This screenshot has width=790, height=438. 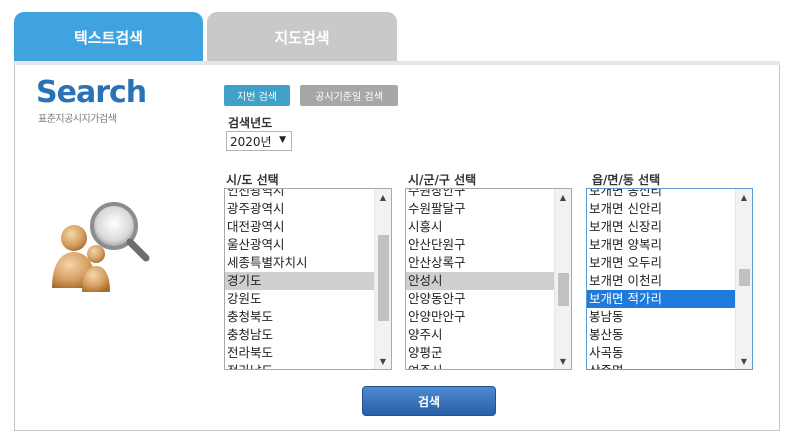 What do you see at coordinates (257, 95) in the screenshot?
I see `lot-number-search-button: 지번 검색` at bounding box center [257, 95].